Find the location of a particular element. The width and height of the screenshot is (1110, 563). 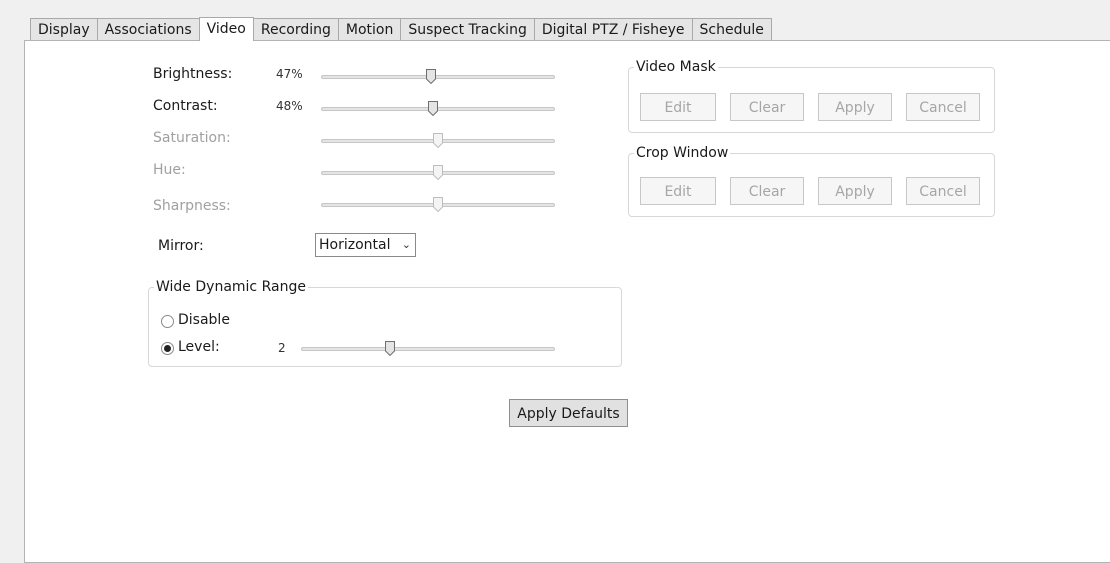

wdr-level-slider is located at coordinates (428, 348).